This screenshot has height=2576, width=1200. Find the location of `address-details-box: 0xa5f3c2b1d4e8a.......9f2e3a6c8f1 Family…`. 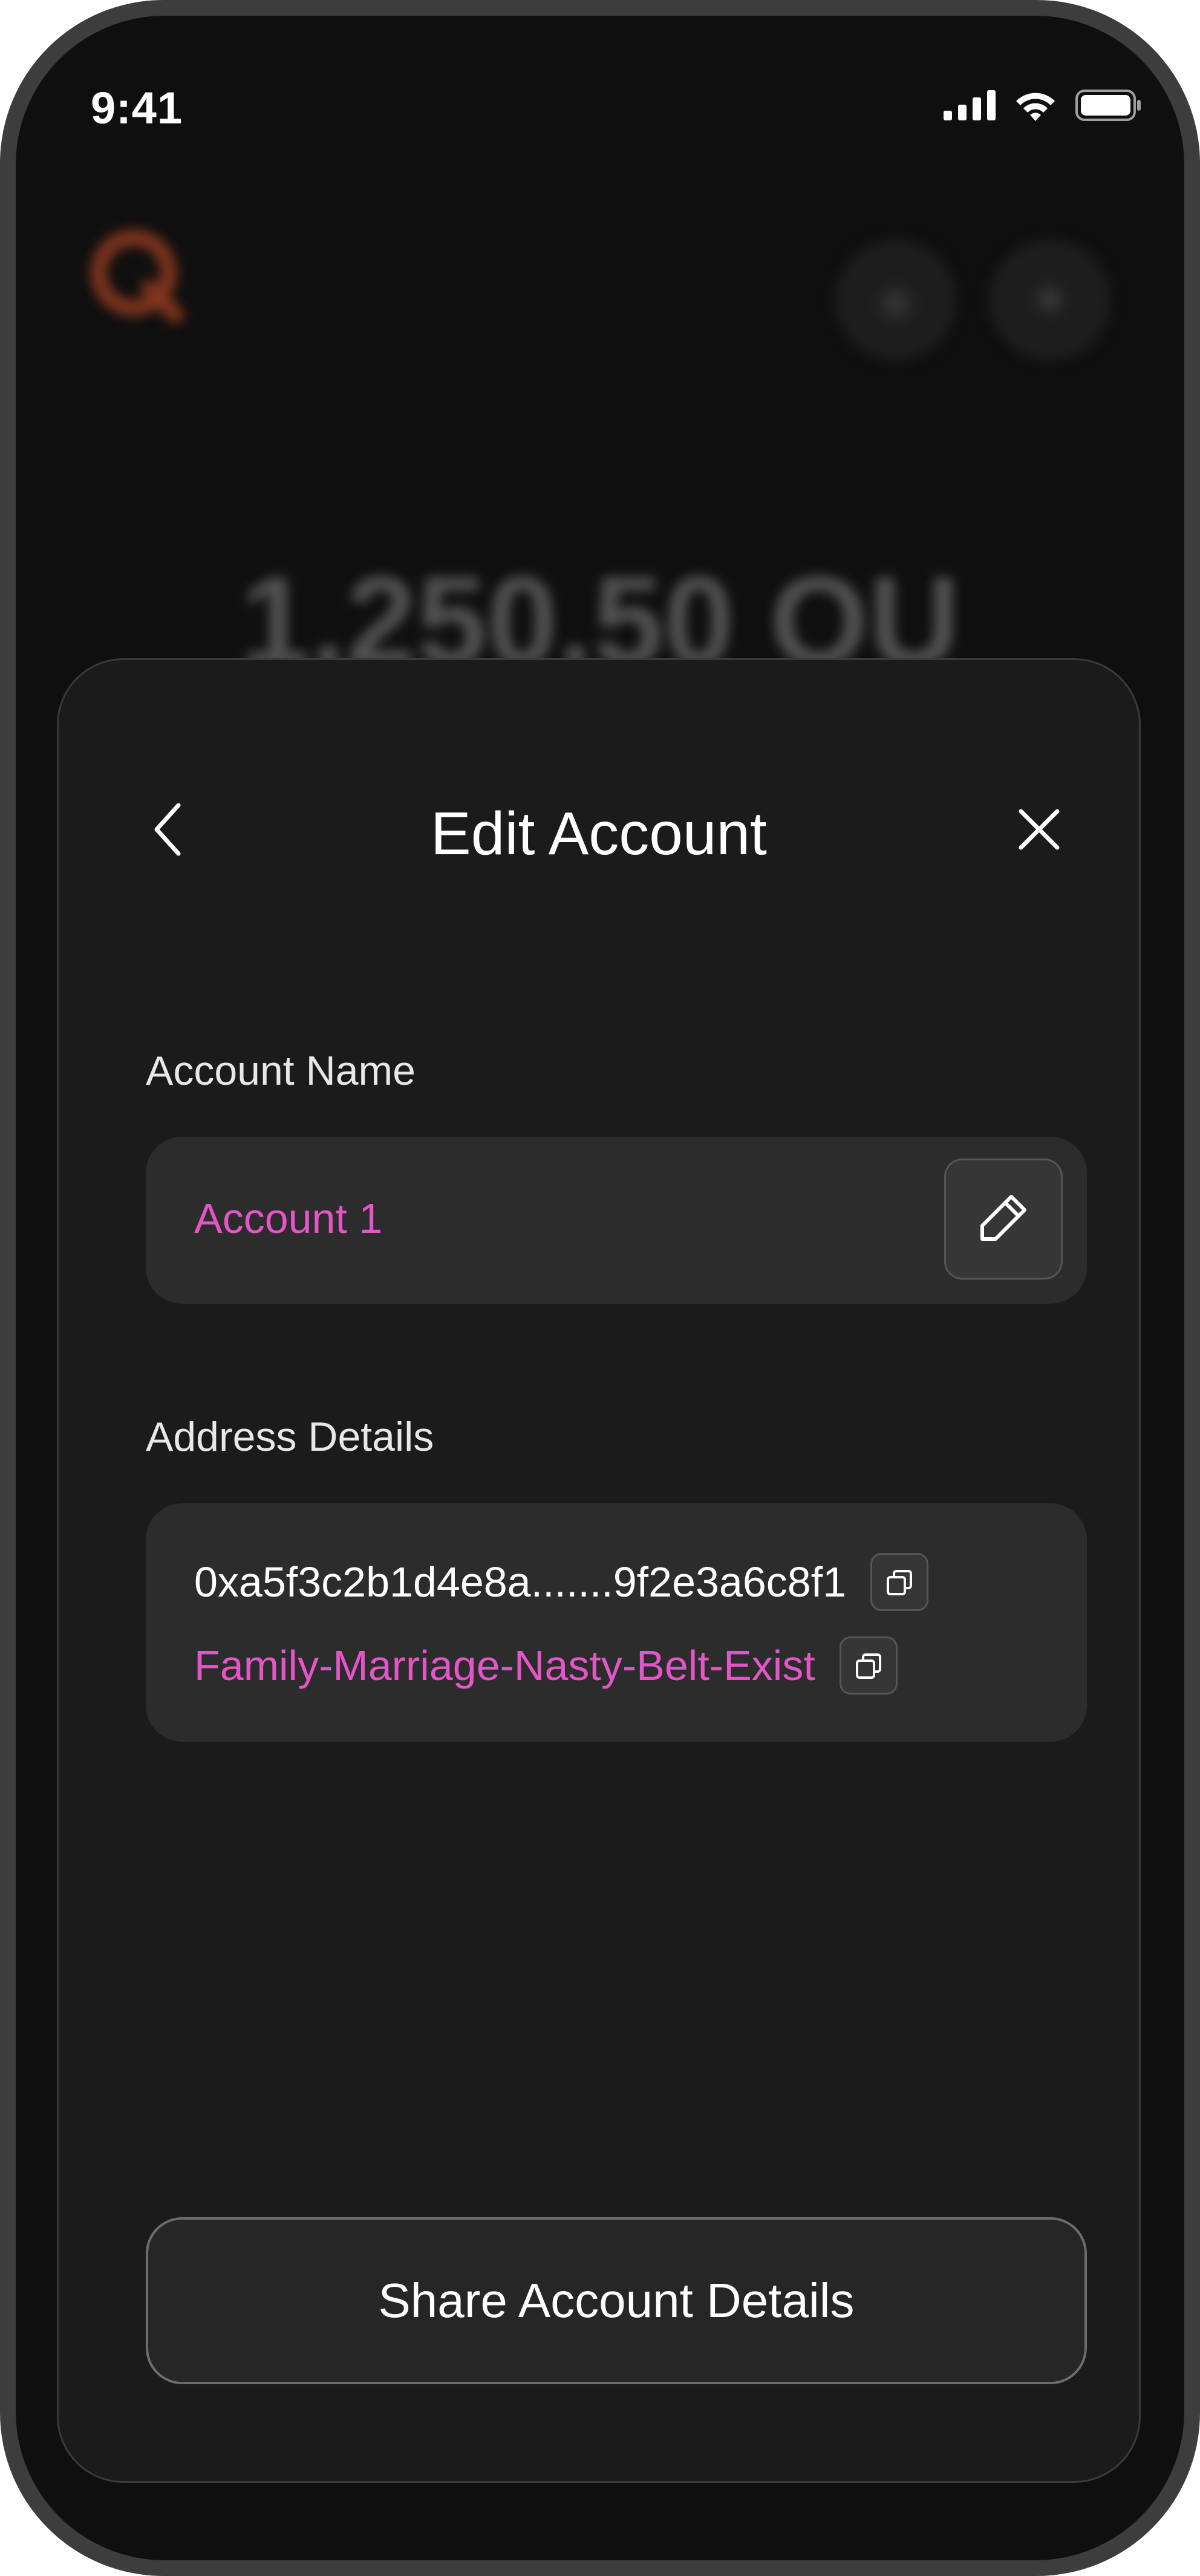

address-details-box: 0xa5f3c2b1d4e8a.......9f2e3a6c8f1 Family… is located at coordinates (616, 1622).